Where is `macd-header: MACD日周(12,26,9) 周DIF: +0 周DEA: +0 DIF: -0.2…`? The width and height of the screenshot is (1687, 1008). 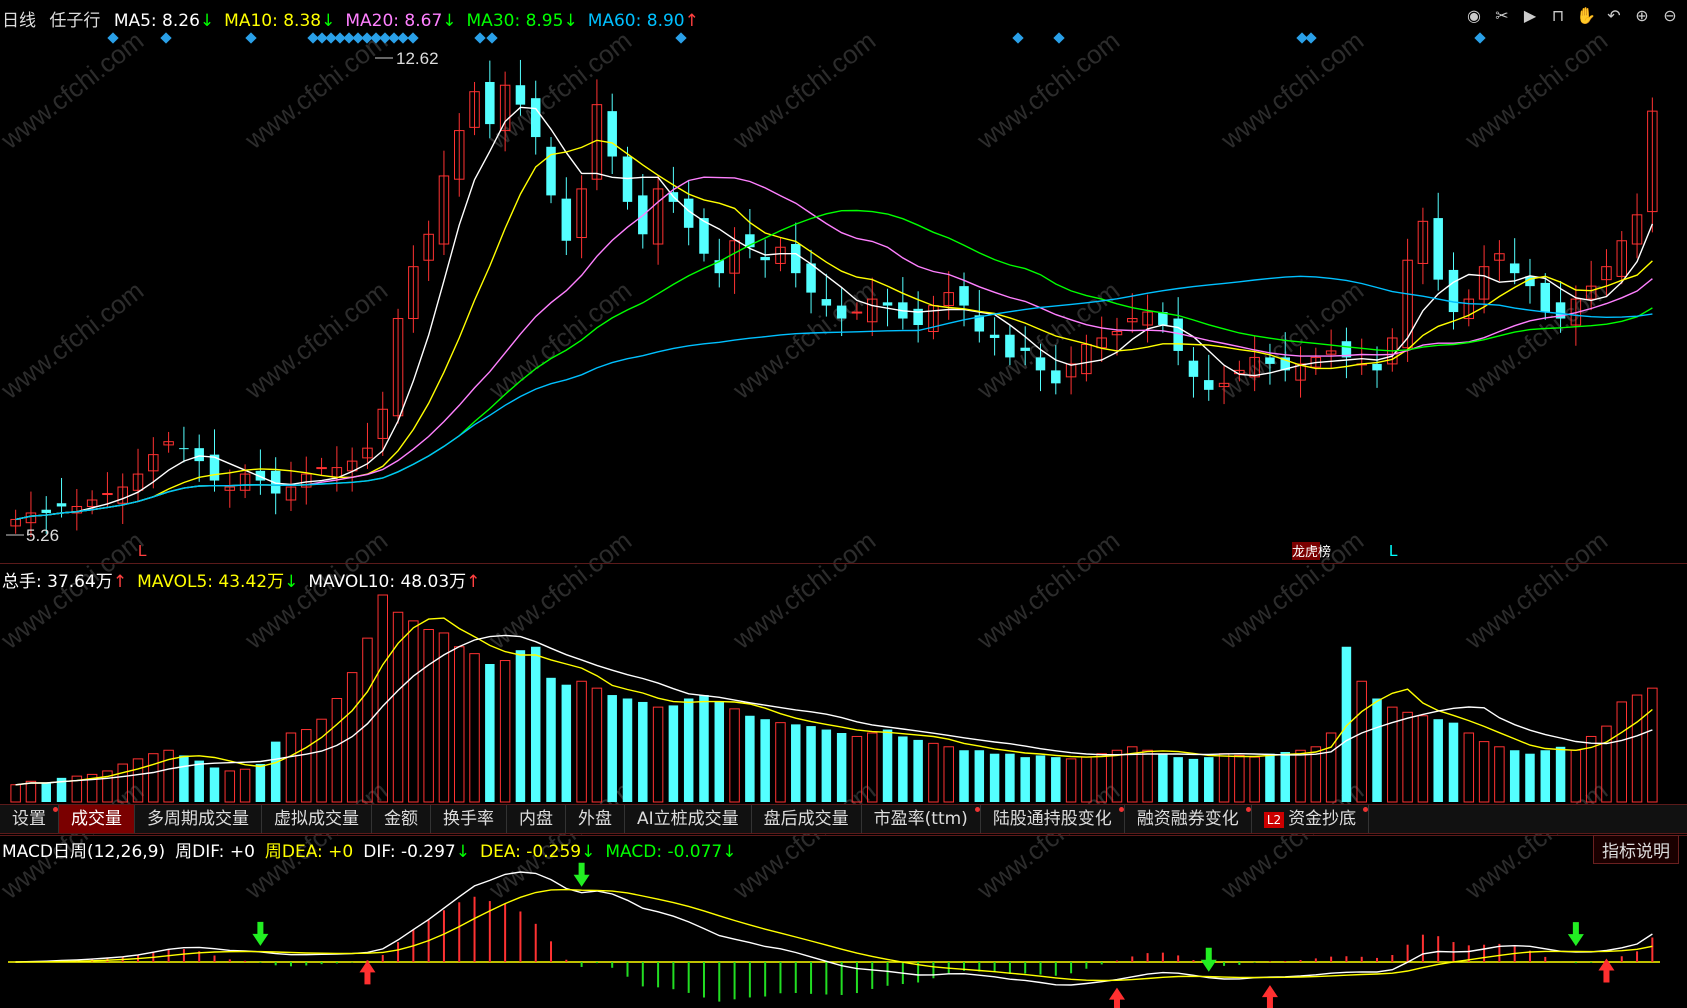
macd-header: MACD日周(12,26,9) 周DIF: +0 周DEA: +0 DIF: -0.2… is located at coordinates (374, 849).